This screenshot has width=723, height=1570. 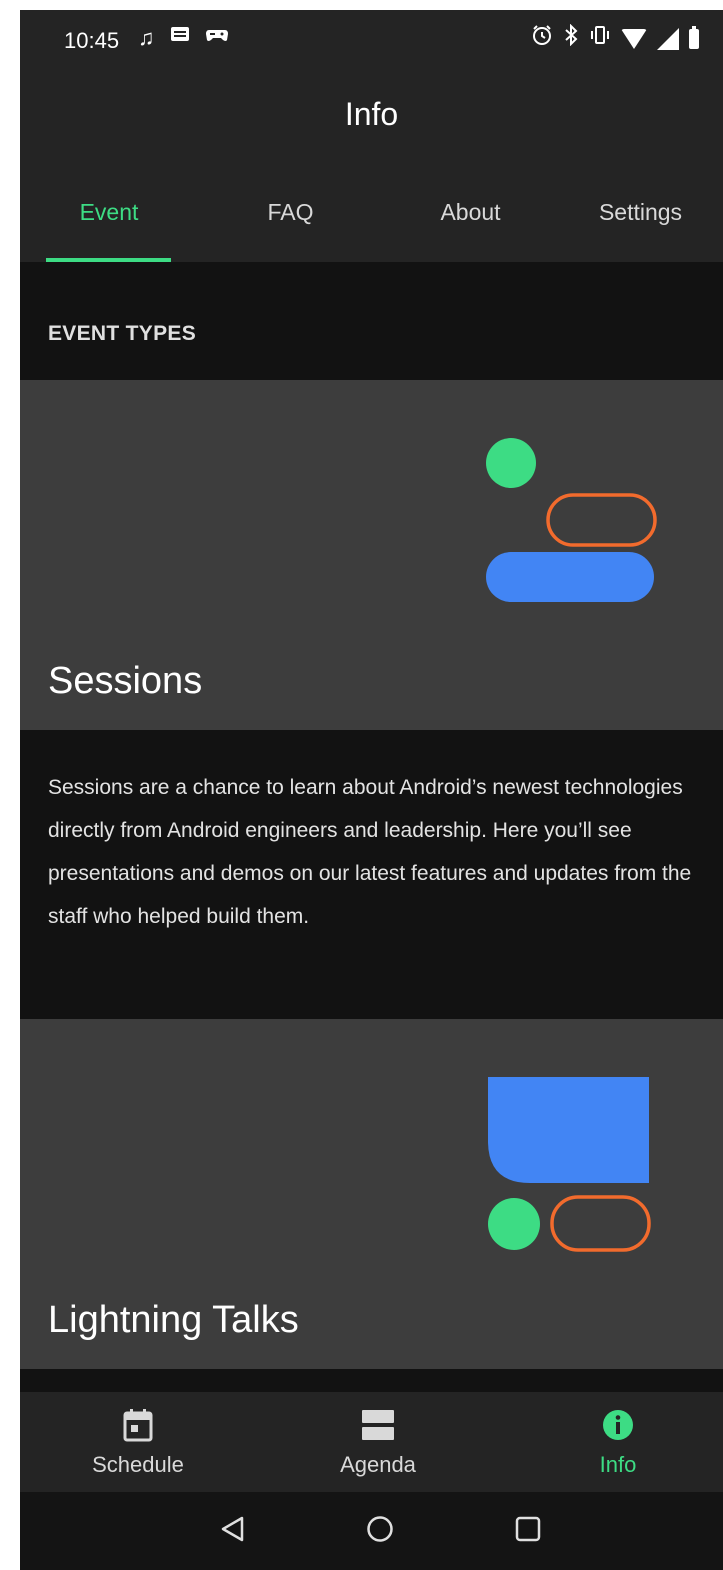 I want to click on vibrate-icon, so click(x=600, y=39).